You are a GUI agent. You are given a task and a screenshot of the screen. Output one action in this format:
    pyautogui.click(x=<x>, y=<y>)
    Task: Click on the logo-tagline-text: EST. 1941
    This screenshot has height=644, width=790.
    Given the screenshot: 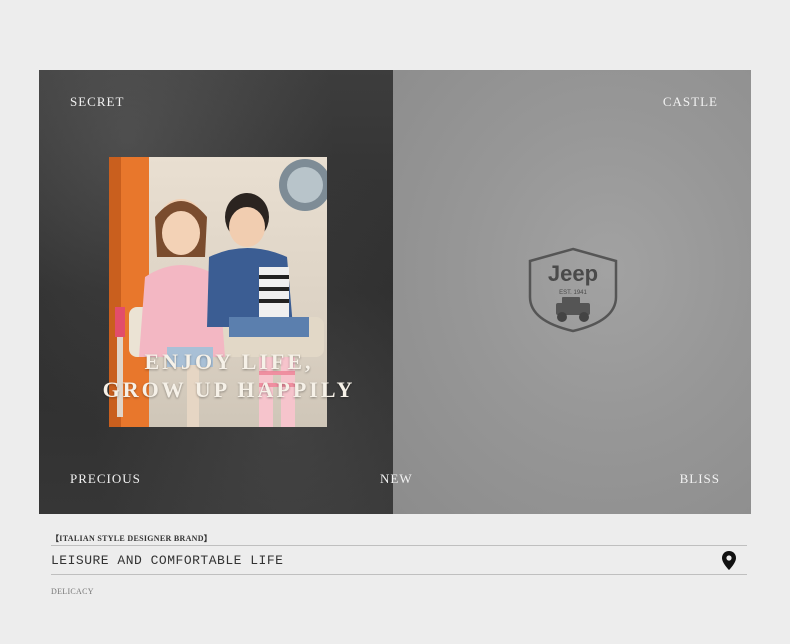 What is the action you would take?
    pyautogui.click(x=573, y=293)
    